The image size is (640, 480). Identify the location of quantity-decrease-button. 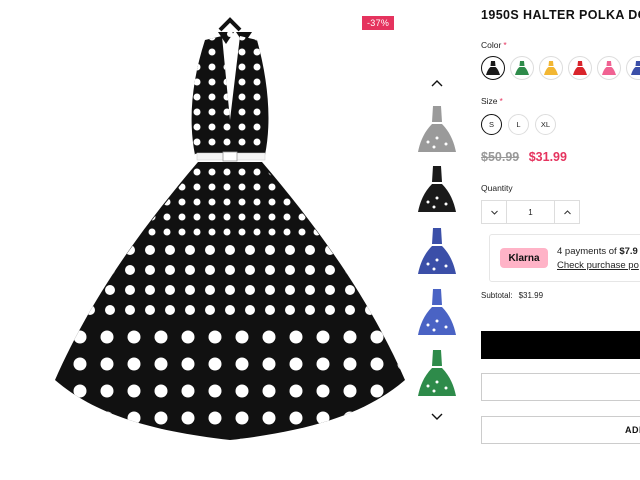
(494, 212).